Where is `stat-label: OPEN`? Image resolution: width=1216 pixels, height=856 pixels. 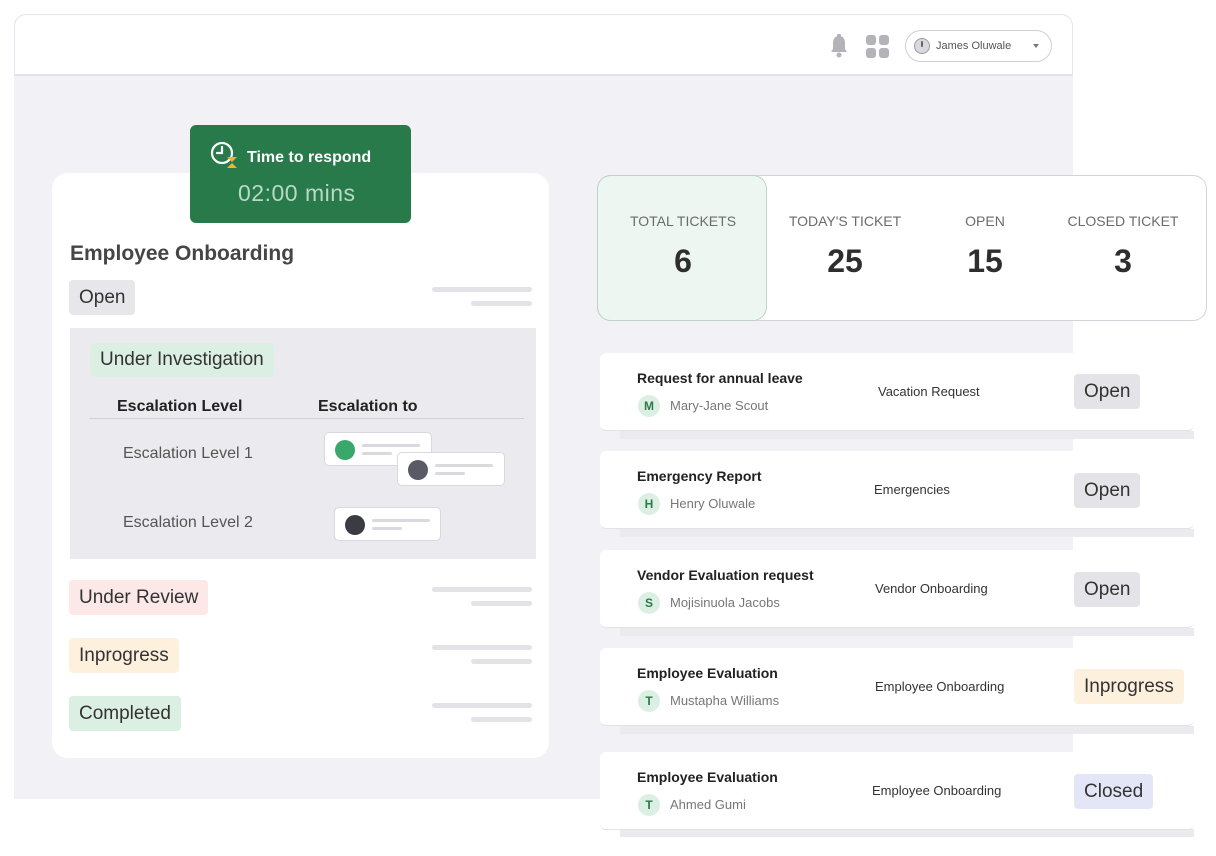
stat-label: OPEN is located at coordinates (985, 221).